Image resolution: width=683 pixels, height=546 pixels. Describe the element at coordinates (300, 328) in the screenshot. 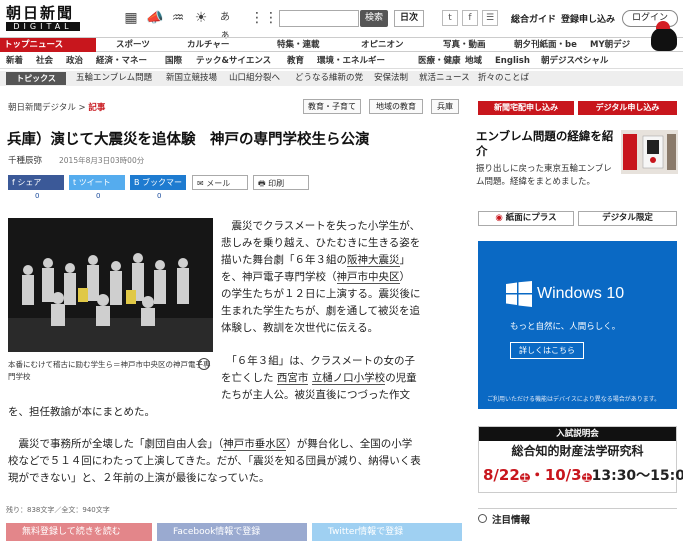

I see `text-line: 体験し、教訓を次世代に伝える。` at that location.